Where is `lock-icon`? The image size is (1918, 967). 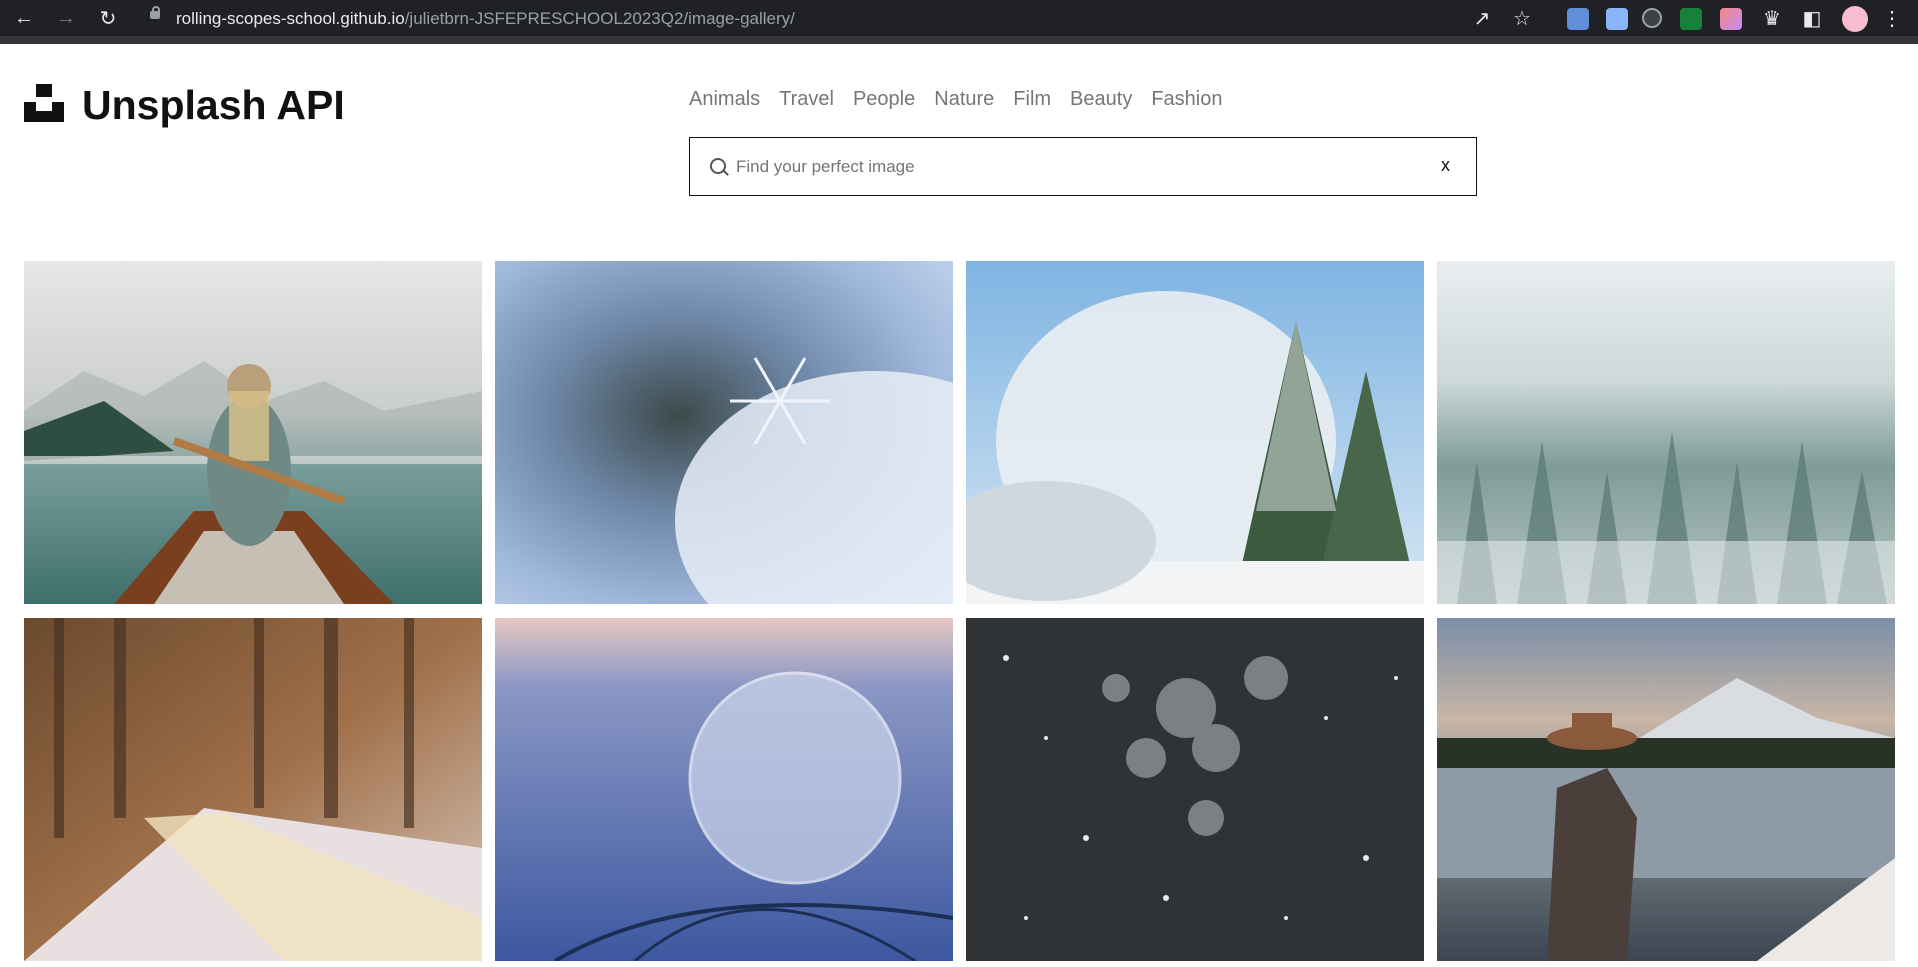
lock-icon is located at coordinates (155, 12).